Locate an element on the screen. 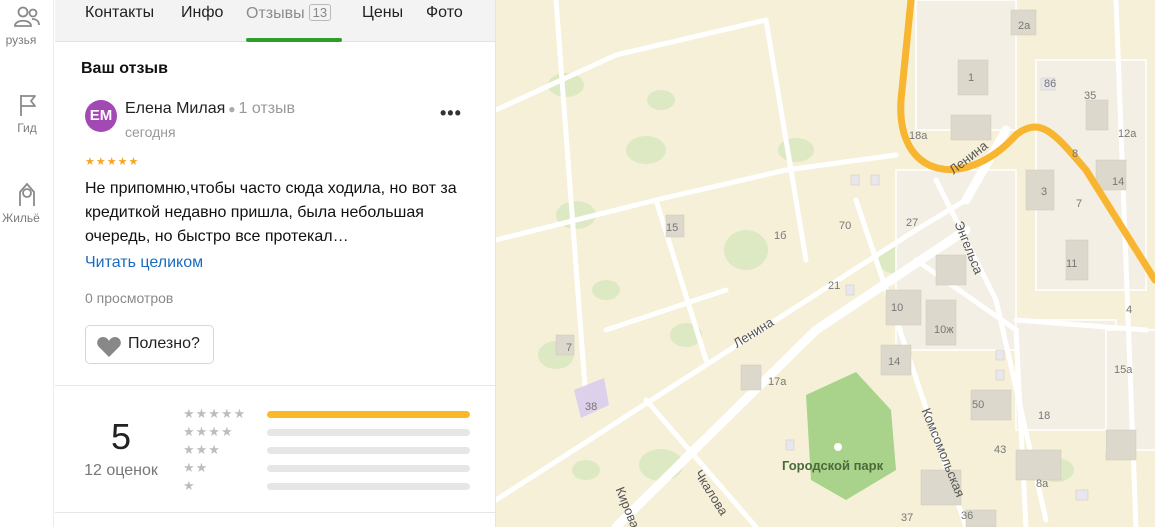 This screenshot has height=527, width=1155. house-number-label: 12а is located at coordinates (1127, 134).